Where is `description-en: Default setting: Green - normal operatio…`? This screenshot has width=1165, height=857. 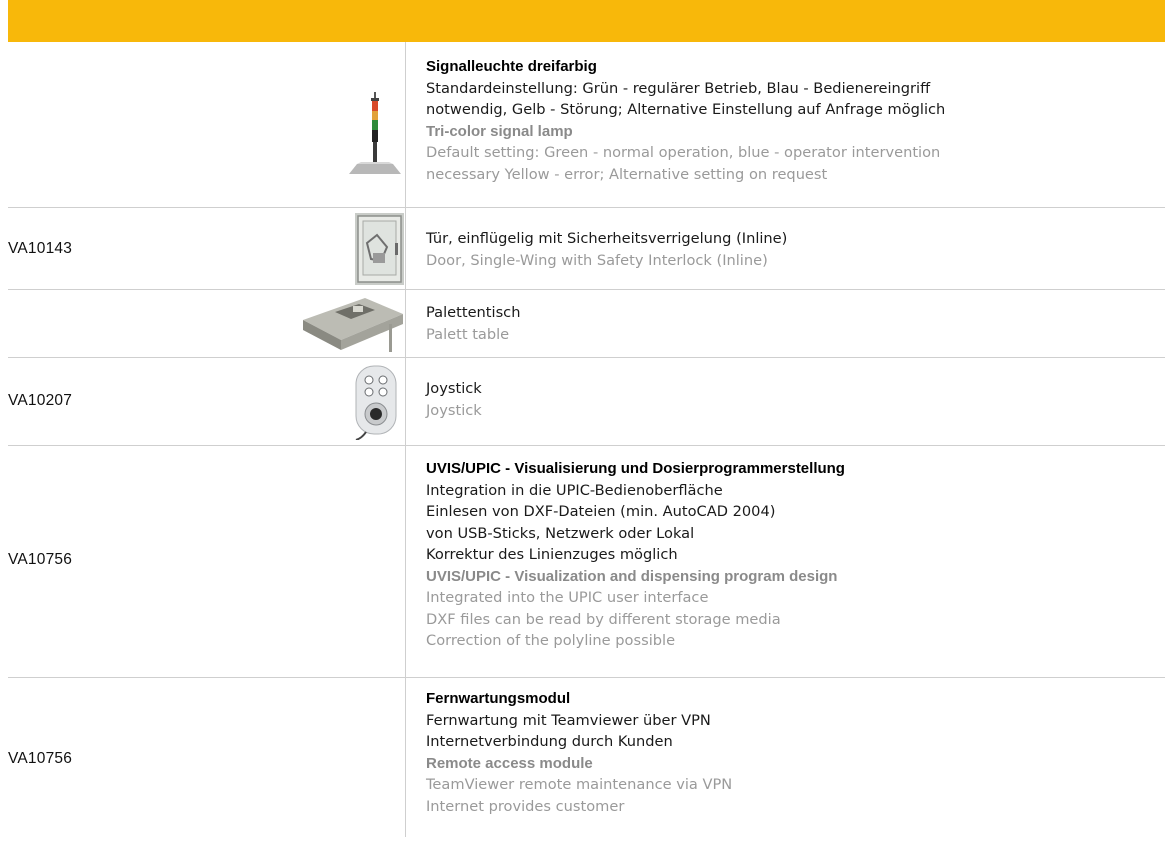 description-en: Default setting: Green - normal operatio… is located at coordinates (683, 152).